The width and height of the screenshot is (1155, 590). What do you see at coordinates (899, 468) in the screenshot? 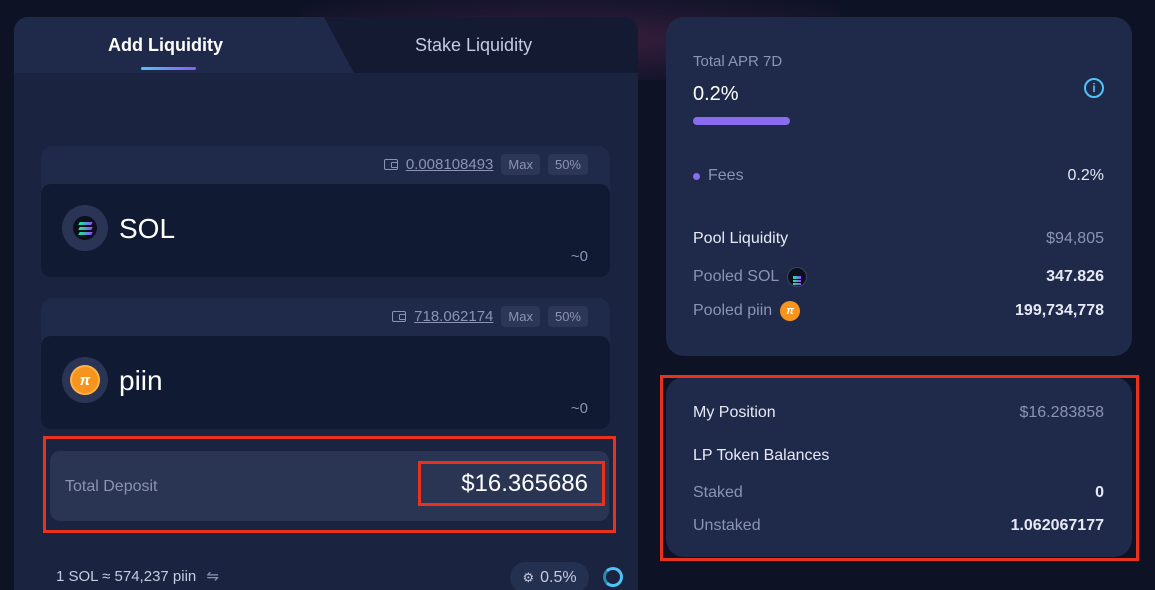
I see `highlight-my-position` at bounding box center [899, 468].